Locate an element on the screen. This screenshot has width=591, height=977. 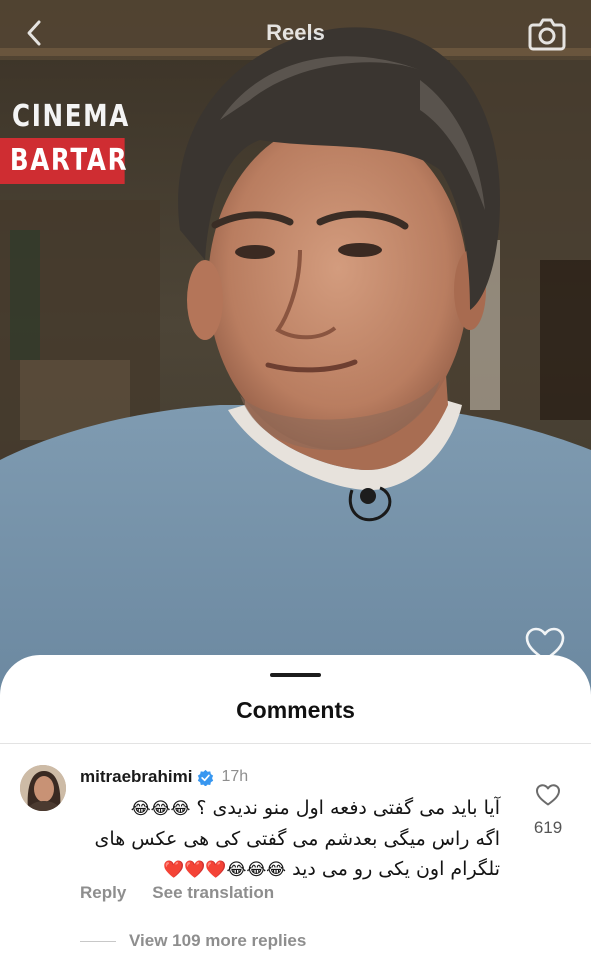
comment-actions: Reply See translation is located at coordinates (177, 893).